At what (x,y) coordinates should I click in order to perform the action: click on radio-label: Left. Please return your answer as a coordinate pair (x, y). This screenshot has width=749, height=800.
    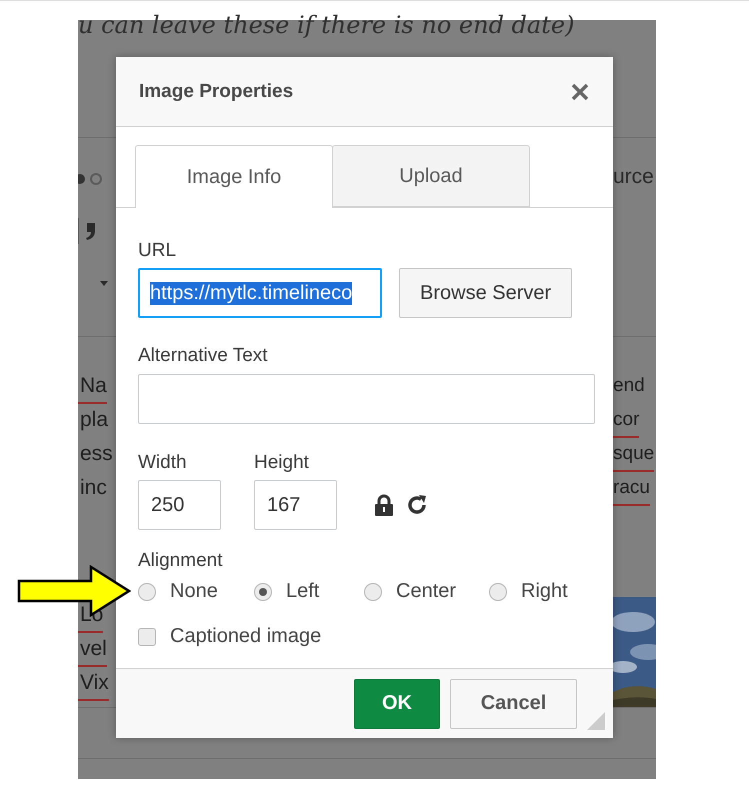
    Looking at the image, I should click on (303, 591).